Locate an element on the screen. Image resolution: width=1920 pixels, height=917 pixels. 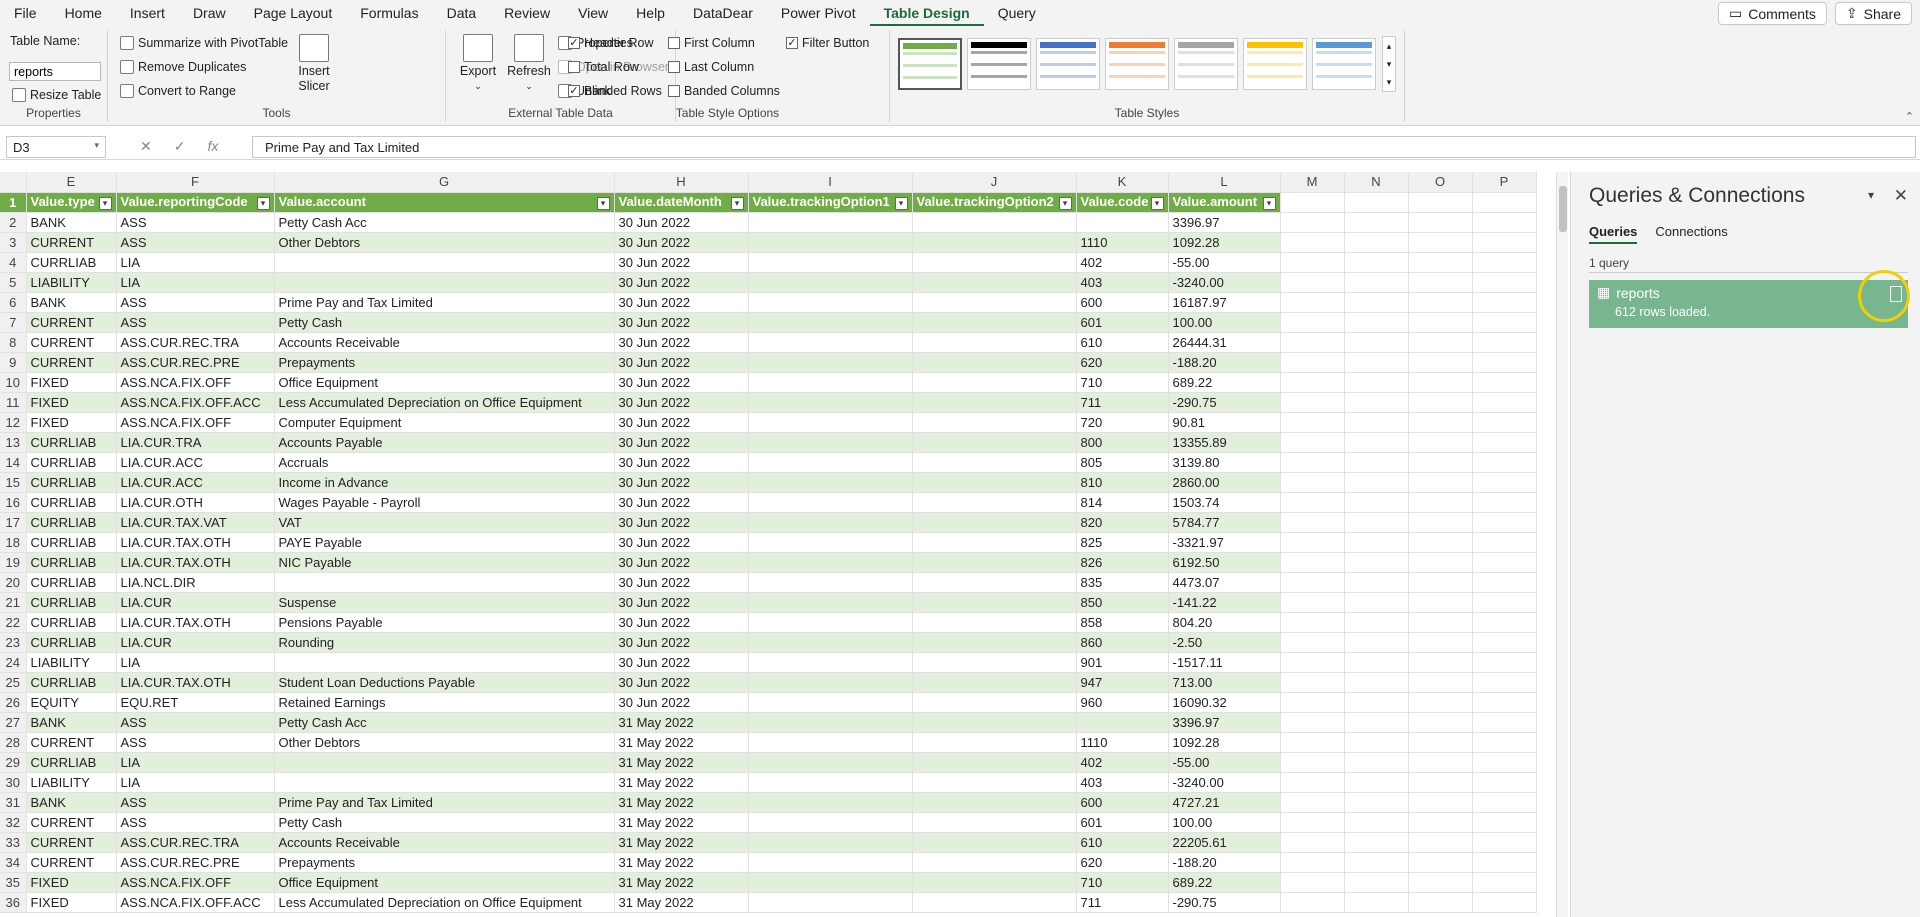
table-cell: LIA.CUR.TAX.VAT is located at coordinates (195, 522).